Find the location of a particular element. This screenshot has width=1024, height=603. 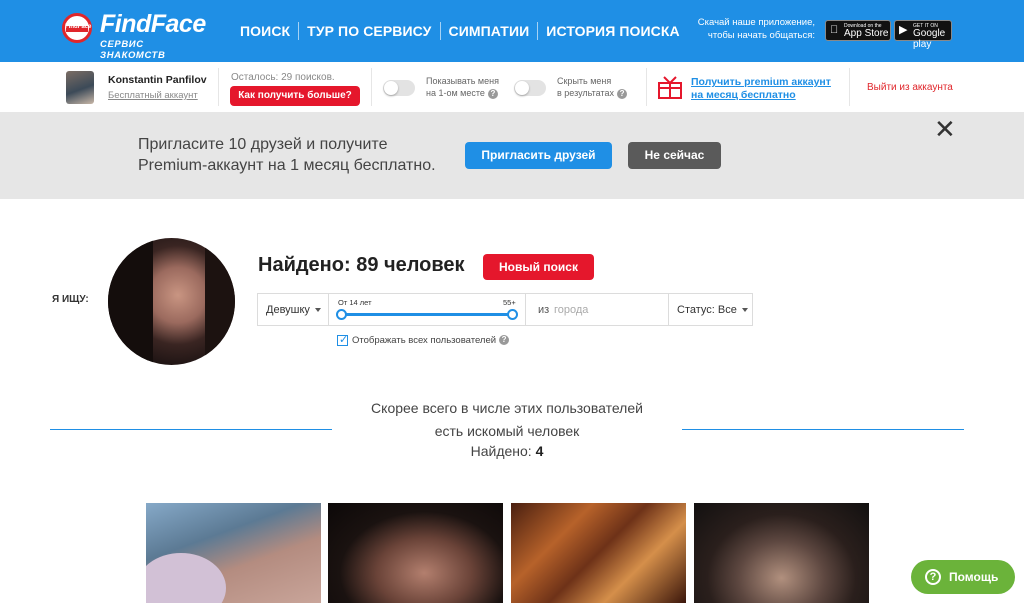

help-button: ? Помощь is located at coordinates (963, 577).